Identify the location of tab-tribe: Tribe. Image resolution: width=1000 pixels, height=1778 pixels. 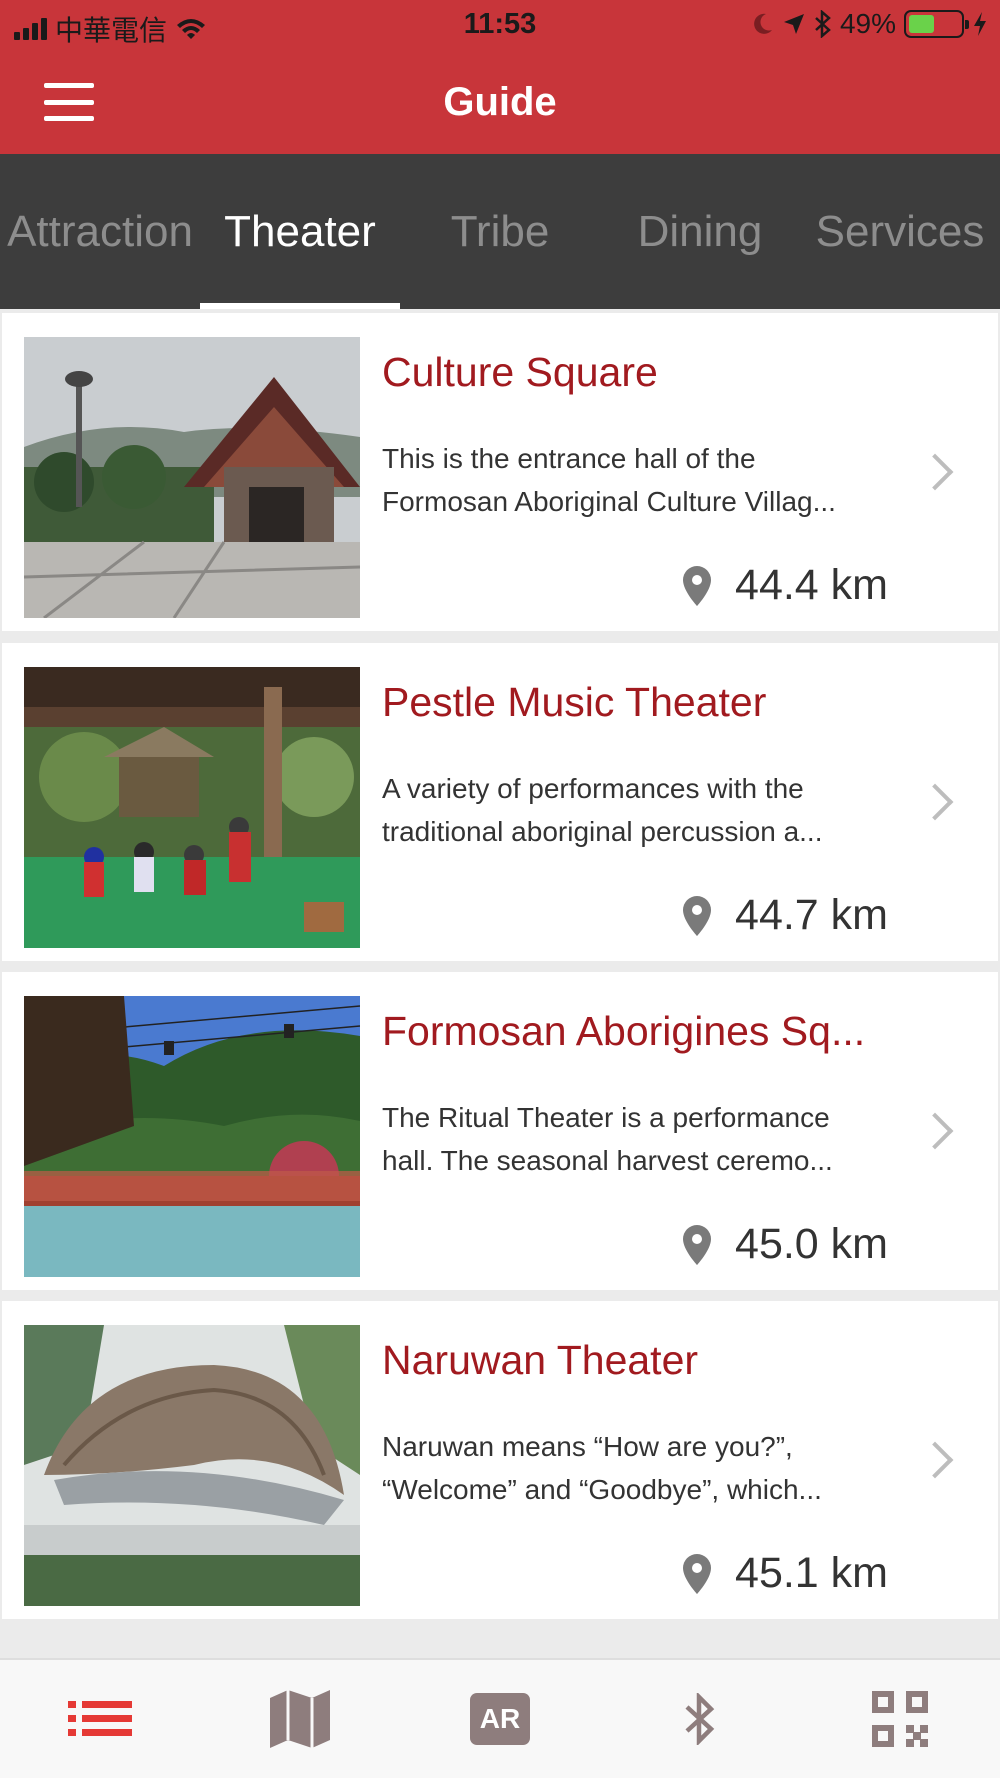
(500, 231).